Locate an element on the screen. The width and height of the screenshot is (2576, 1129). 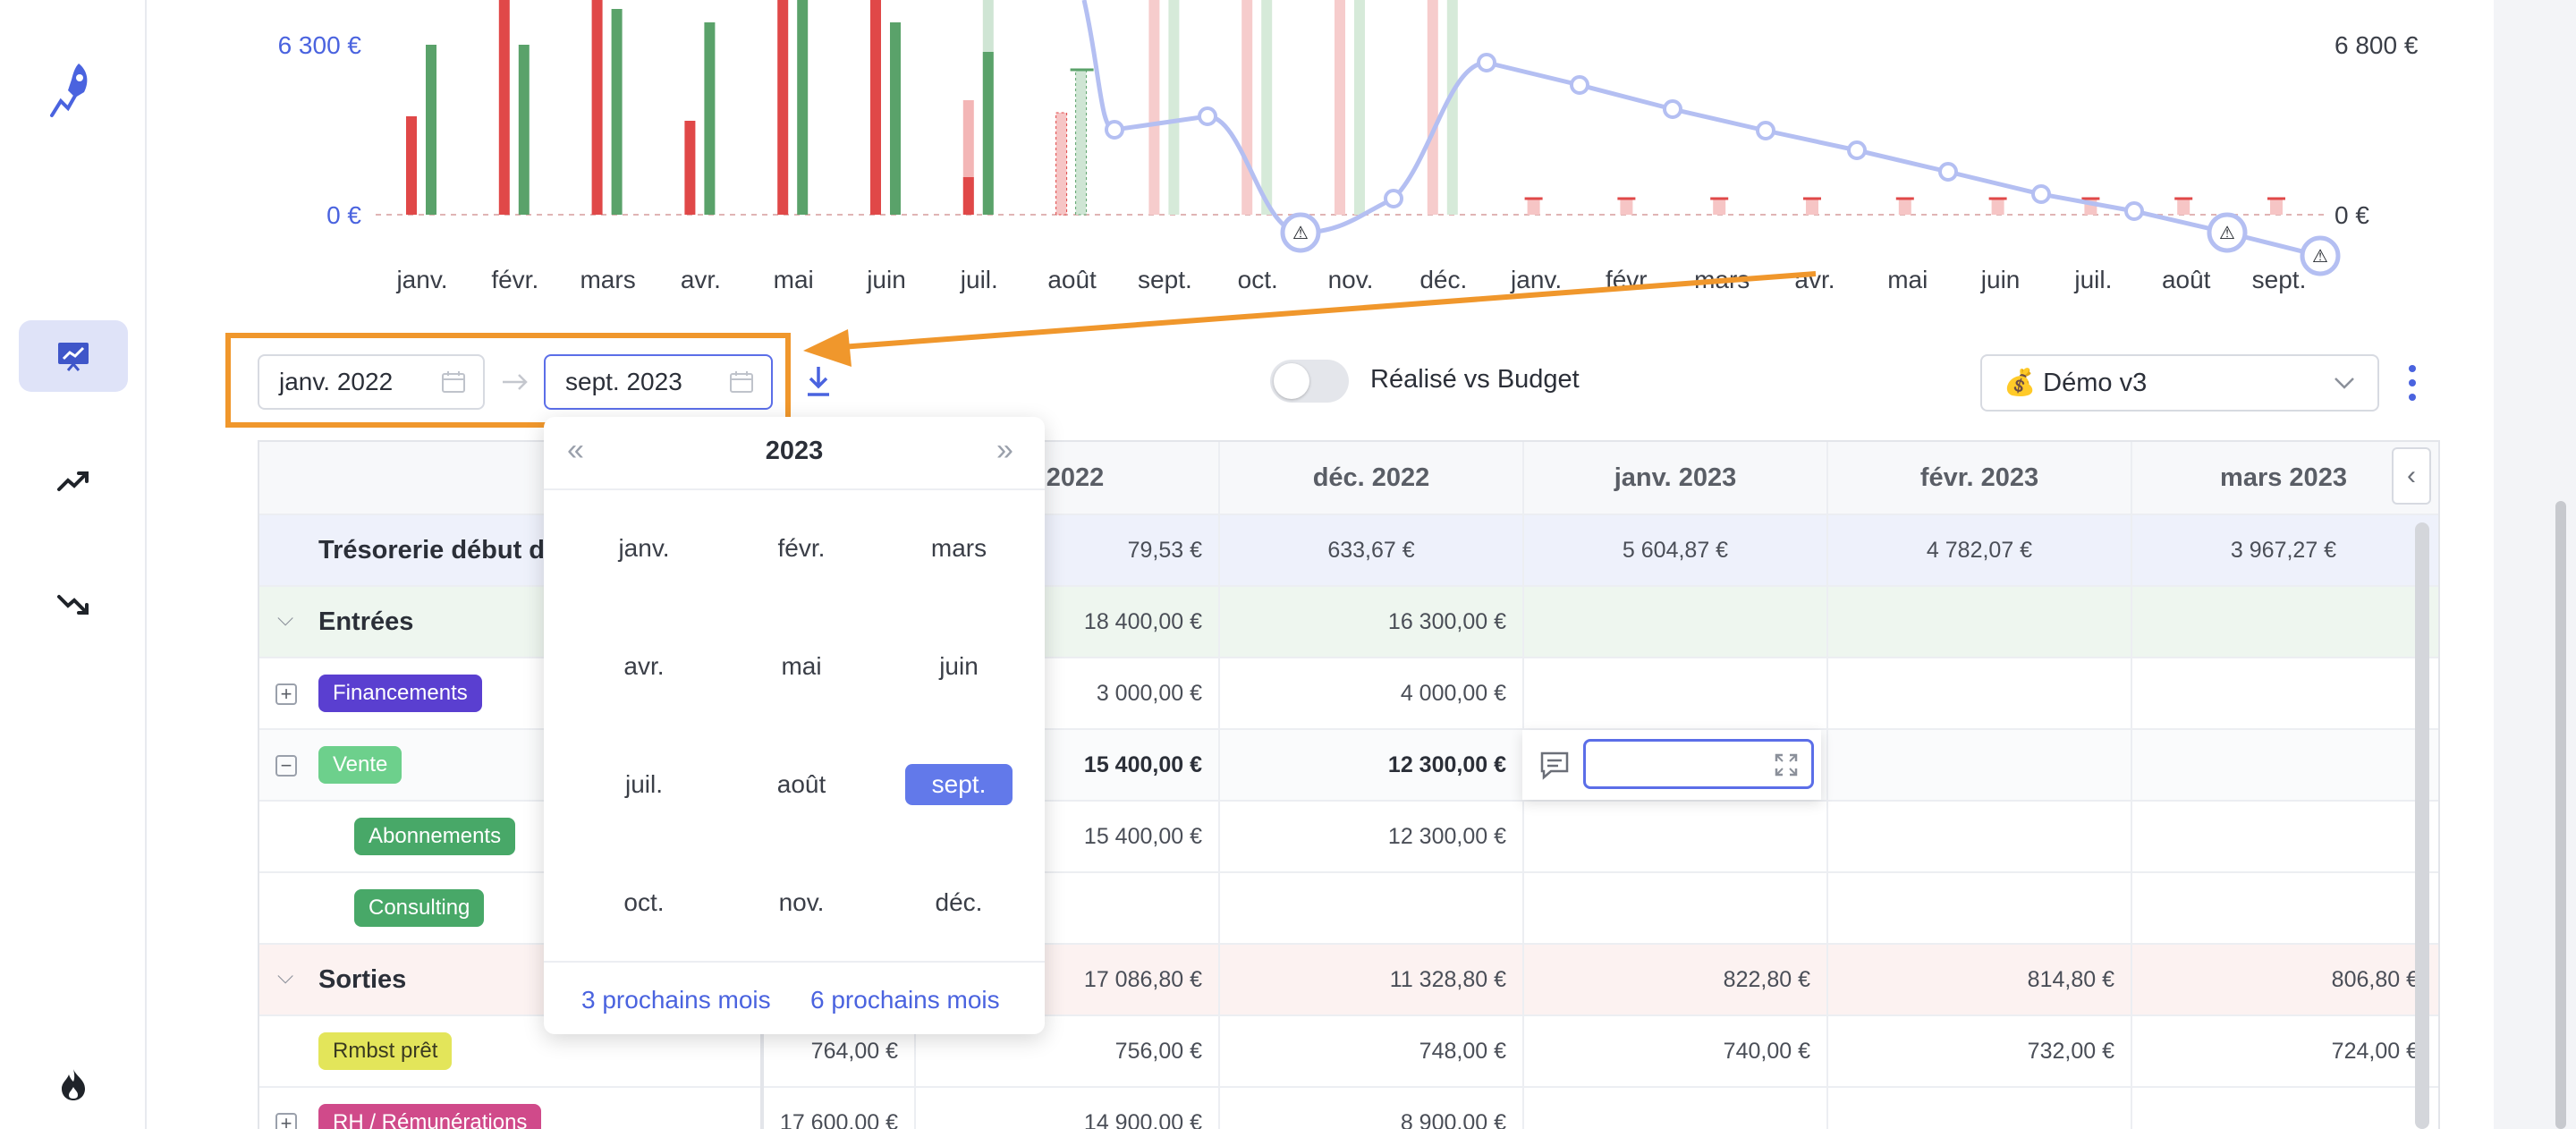
fire-icon is located at coordinates (73, 1084).